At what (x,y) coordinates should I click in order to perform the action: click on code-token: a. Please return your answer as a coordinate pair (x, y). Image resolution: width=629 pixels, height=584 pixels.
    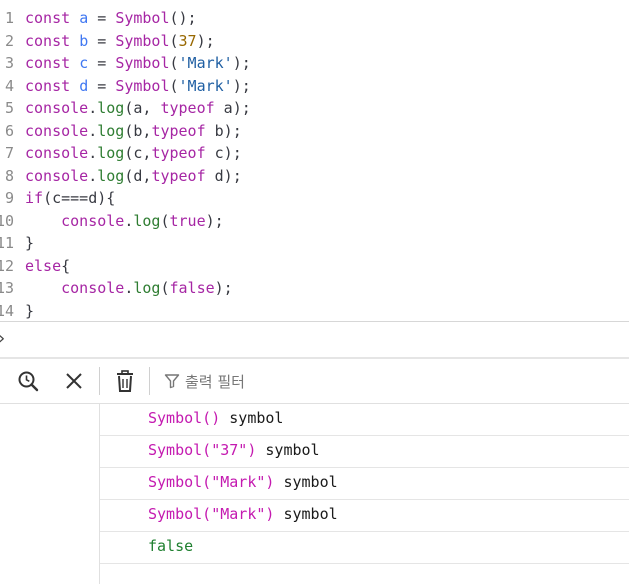
    Looking at the image, I should click on (84, 18).